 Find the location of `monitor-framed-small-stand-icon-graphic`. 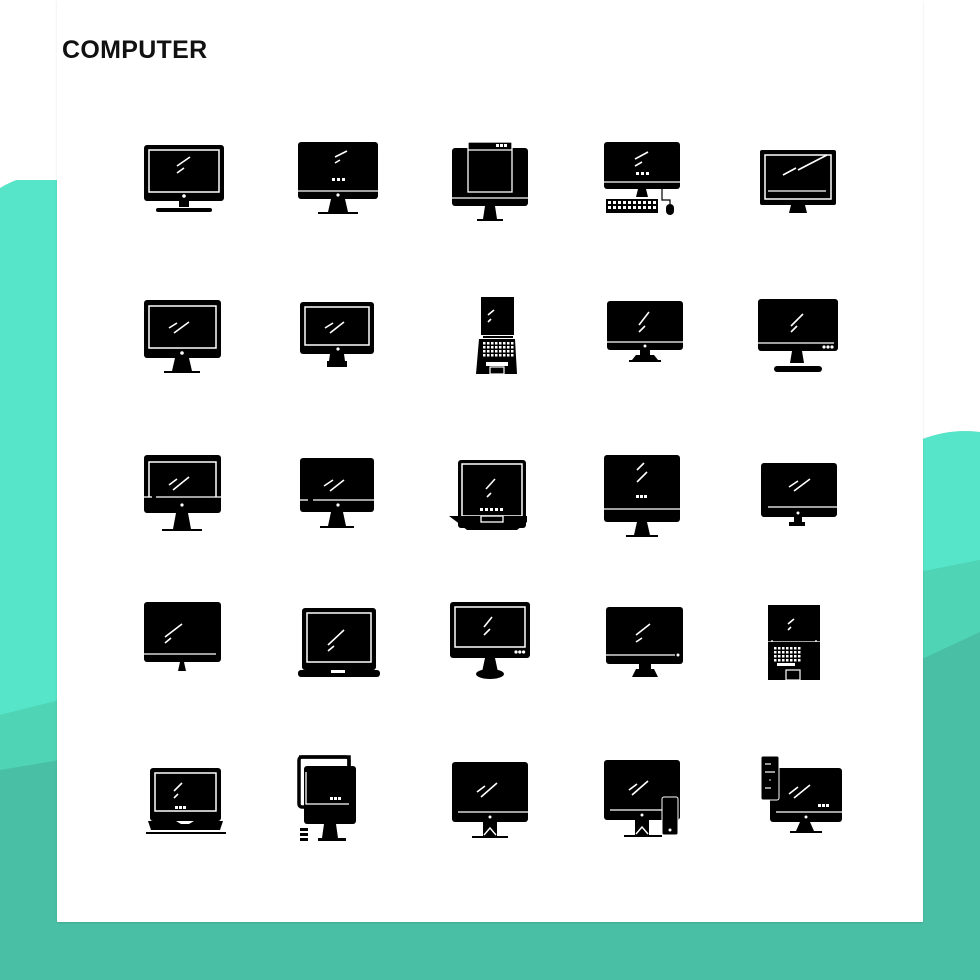

monitor-framed-small-stand-icon-graphic is located at coordinates (337, 334).